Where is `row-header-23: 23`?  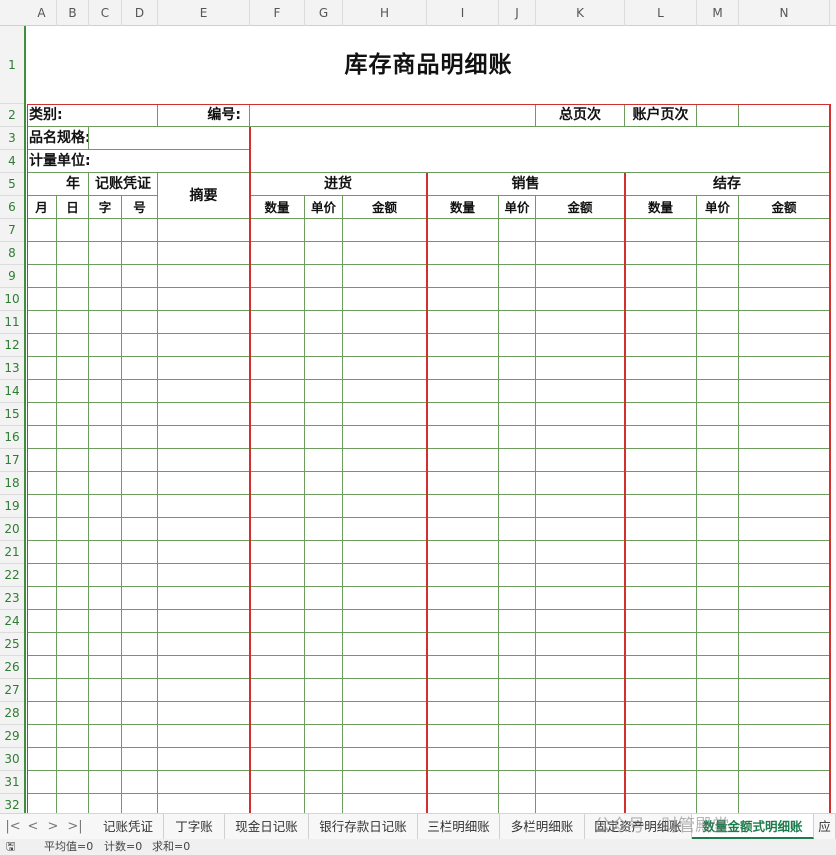
row-header-23: 23 is located at coordinates (12, 598).